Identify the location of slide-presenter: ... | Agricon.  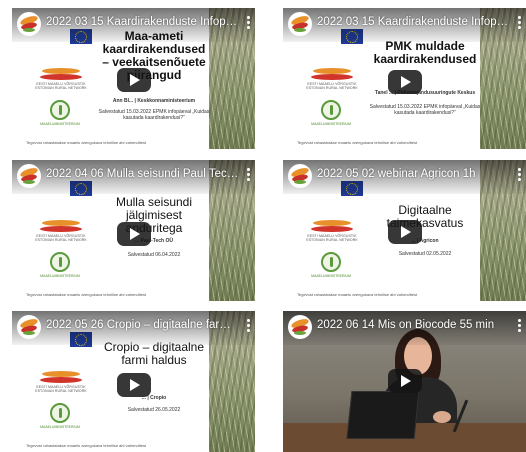
(425, 241).